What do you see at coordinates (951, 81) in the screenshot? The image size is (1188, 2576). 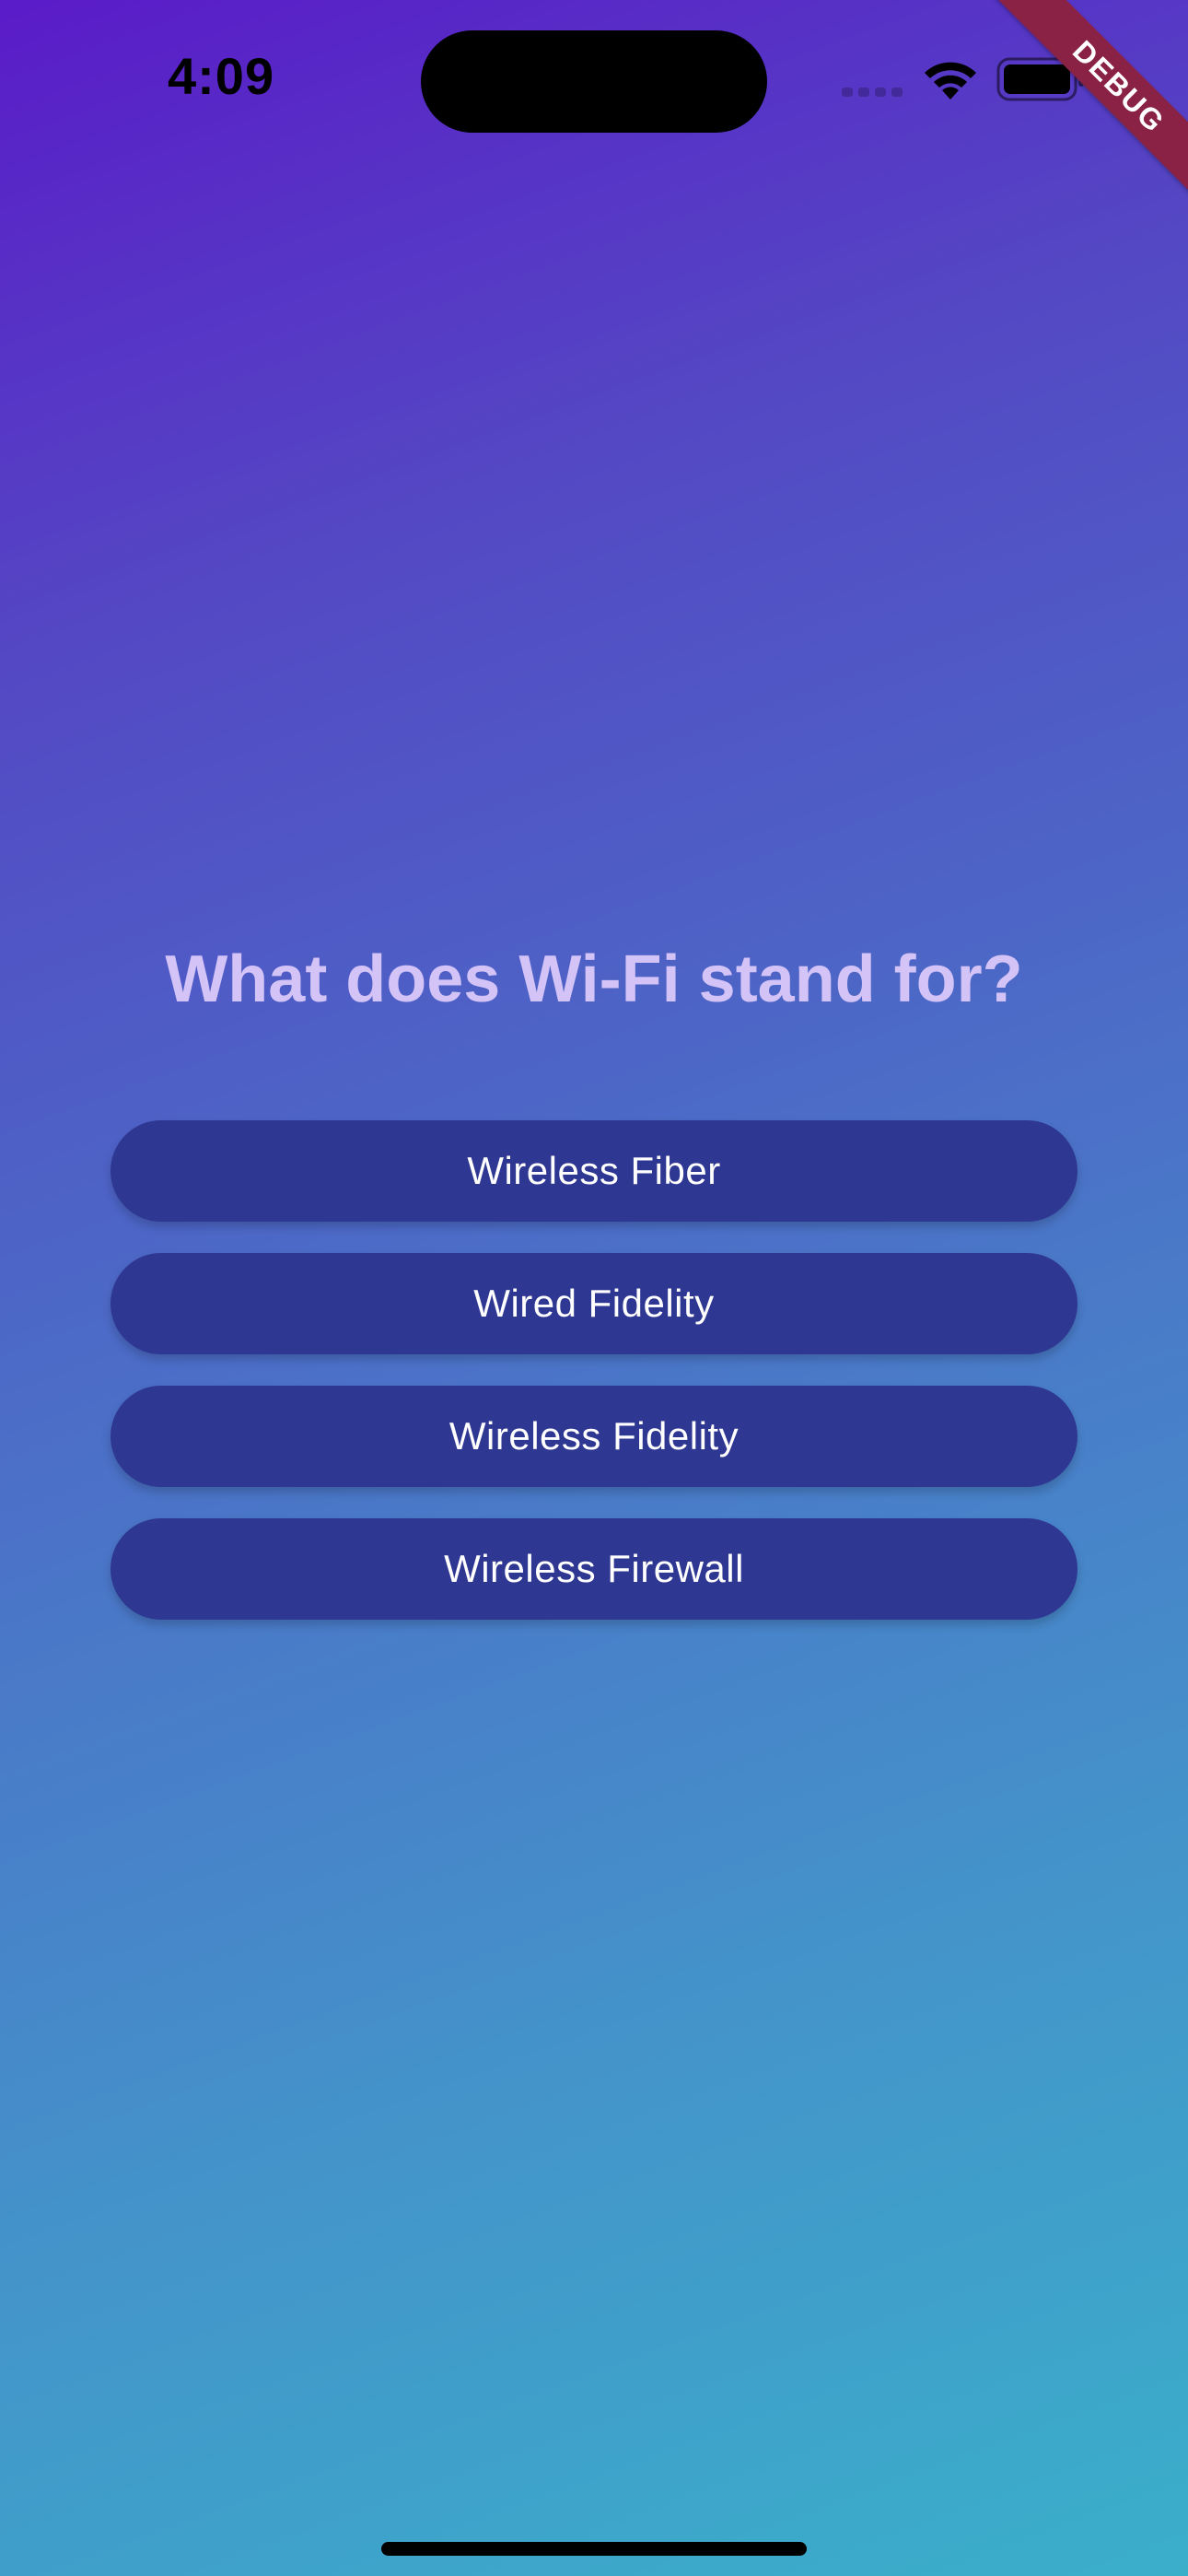 I see `wifi-icon` at bounding box center [951, 81].